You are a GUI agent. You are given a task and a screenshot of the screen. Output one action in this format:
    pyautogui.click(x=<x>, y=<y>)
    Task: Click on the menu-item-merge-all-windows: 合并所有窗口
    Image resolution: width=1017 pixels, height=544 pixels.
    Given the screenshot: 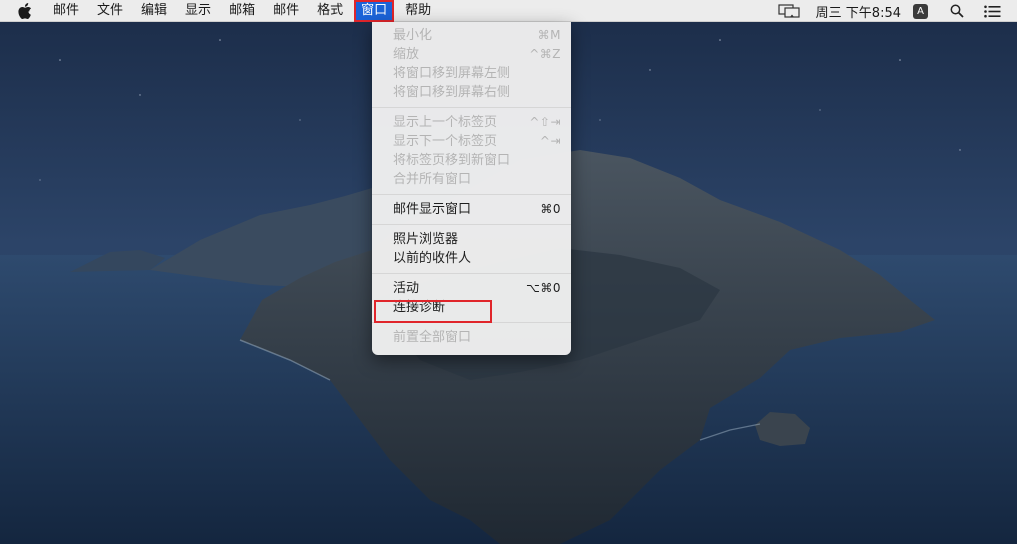 What is the action you would take?
    pyautogui.click(x=471, y=179)
    